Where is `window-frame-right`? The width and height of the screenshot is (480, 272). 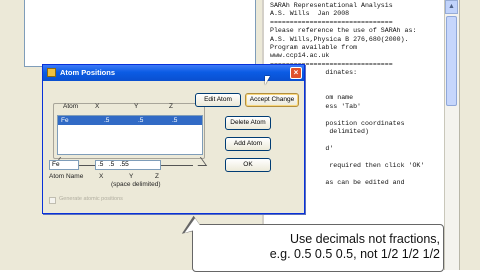 window-frame-right is located at coordinates (469, 135).